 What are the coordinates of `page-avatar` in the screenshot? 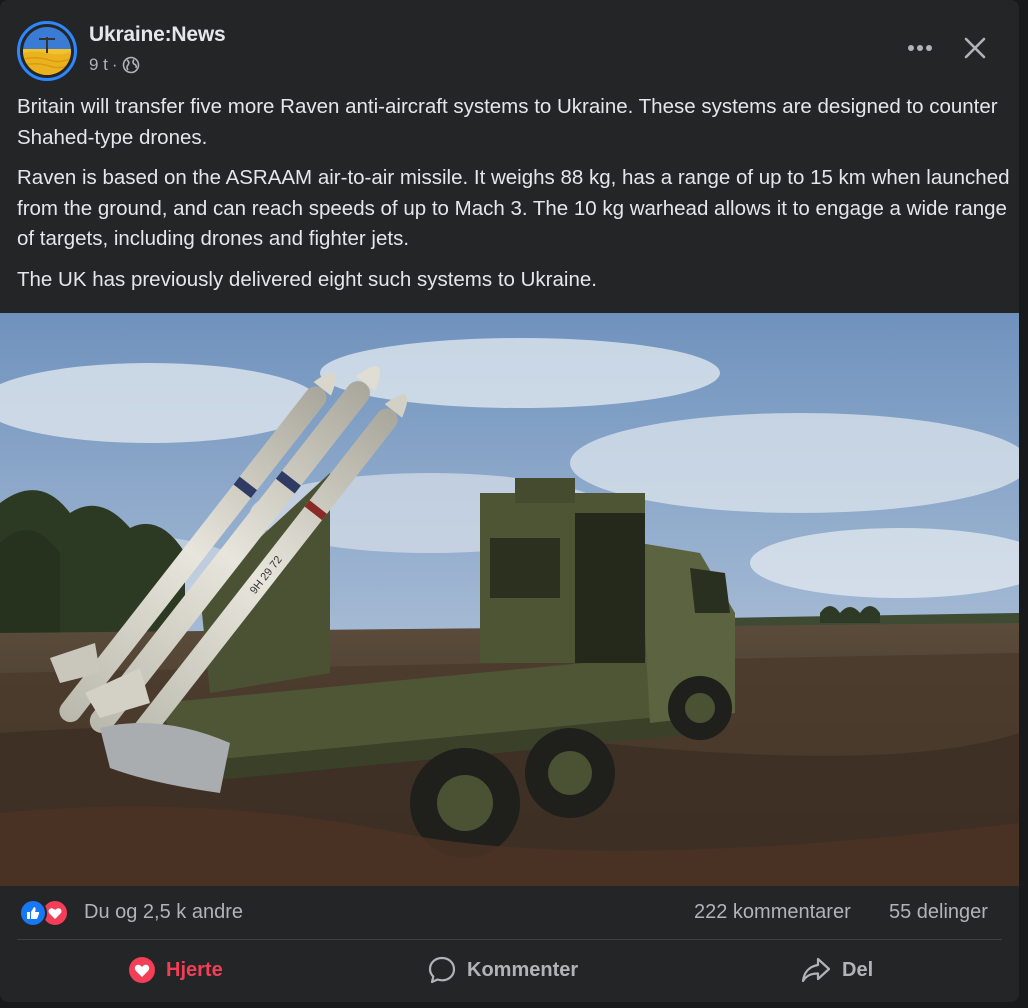 It's located at (47, 51).